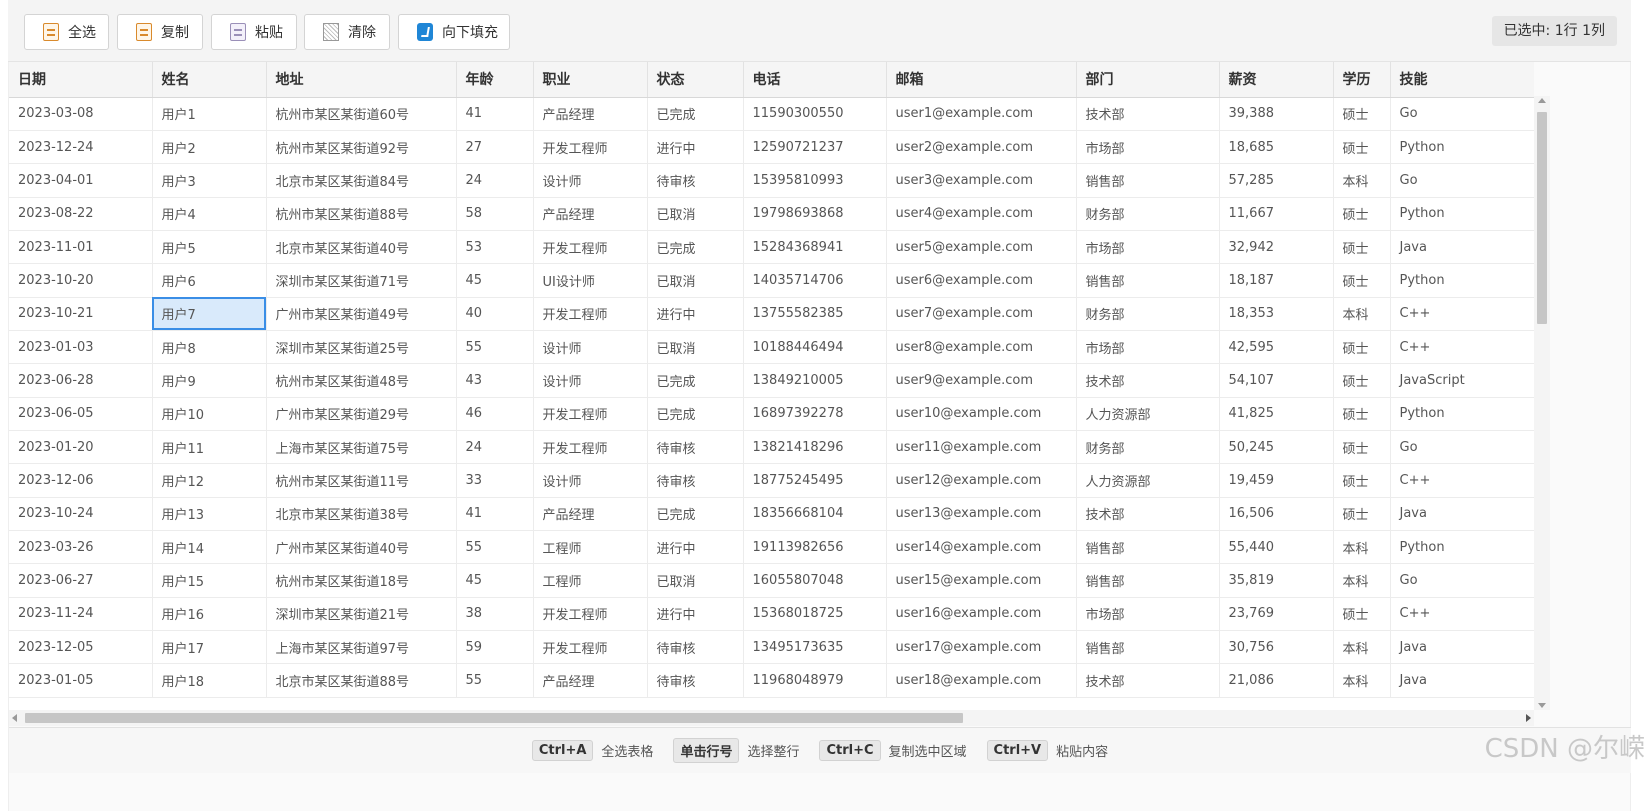 This screenshot has width=1645, height=811. Describe the element at coordinates (1276, 280) in the screenshot. I see `table-cell: 18,187` at that location.